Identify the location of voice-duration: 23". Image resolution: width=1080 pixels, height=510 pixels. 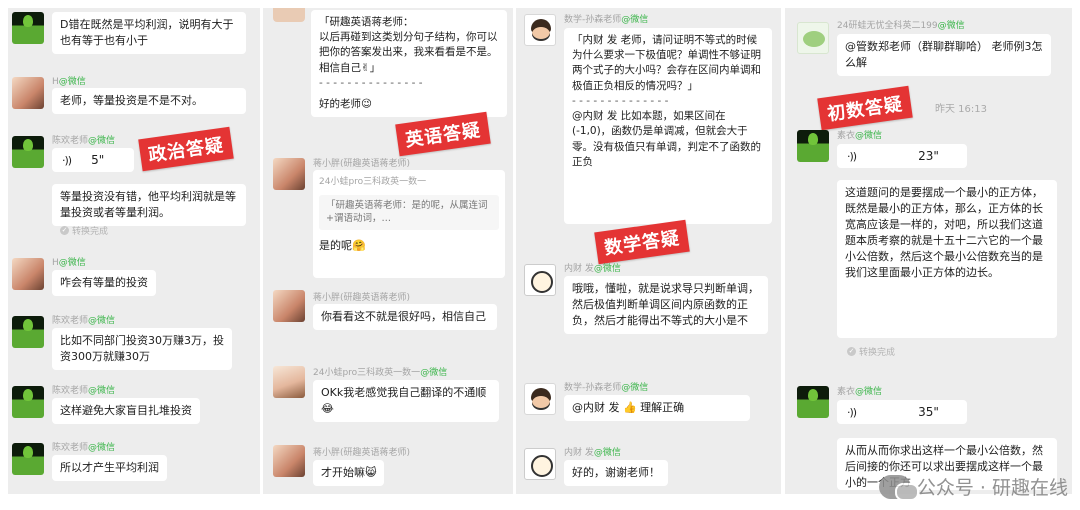
(928, 156).